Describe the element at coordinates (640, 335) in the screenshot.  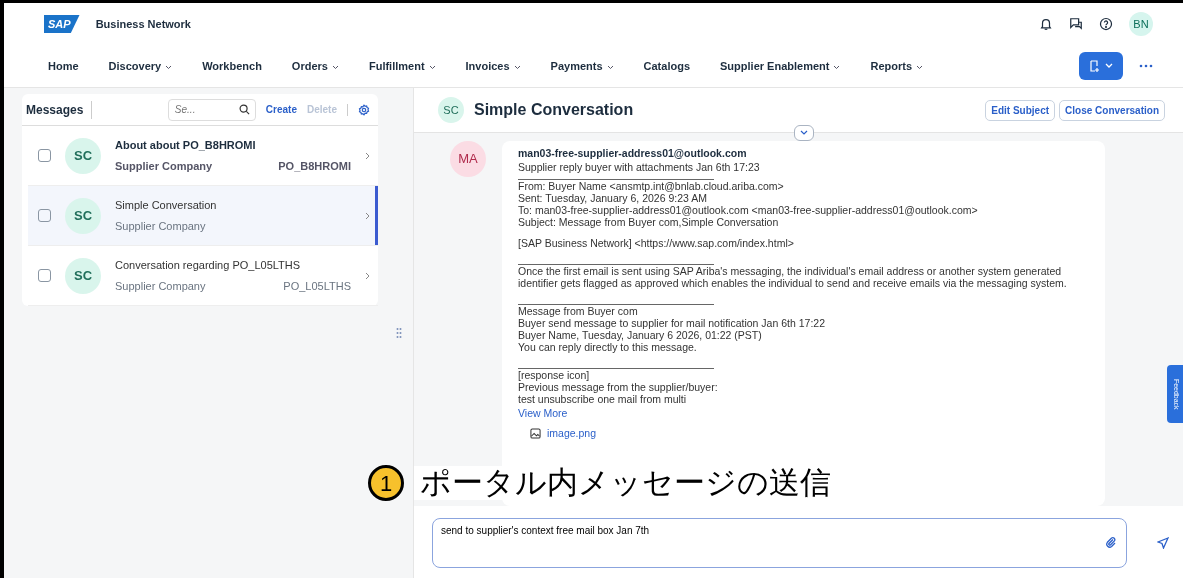
I see `message-line: Buyer Name, Tuesday, January 6 2026, 01:22 (PST)` at that location.